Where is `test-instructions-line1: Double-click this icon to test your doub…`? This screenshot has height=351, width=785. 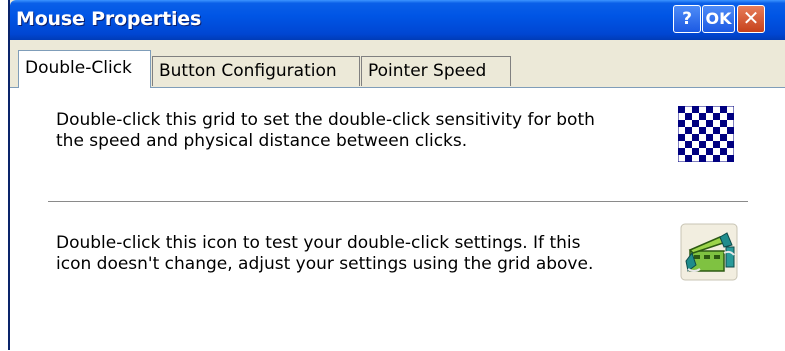
test-instructions-line1: Double-click this icon to test your doub… is located at coordinates (318, 243).